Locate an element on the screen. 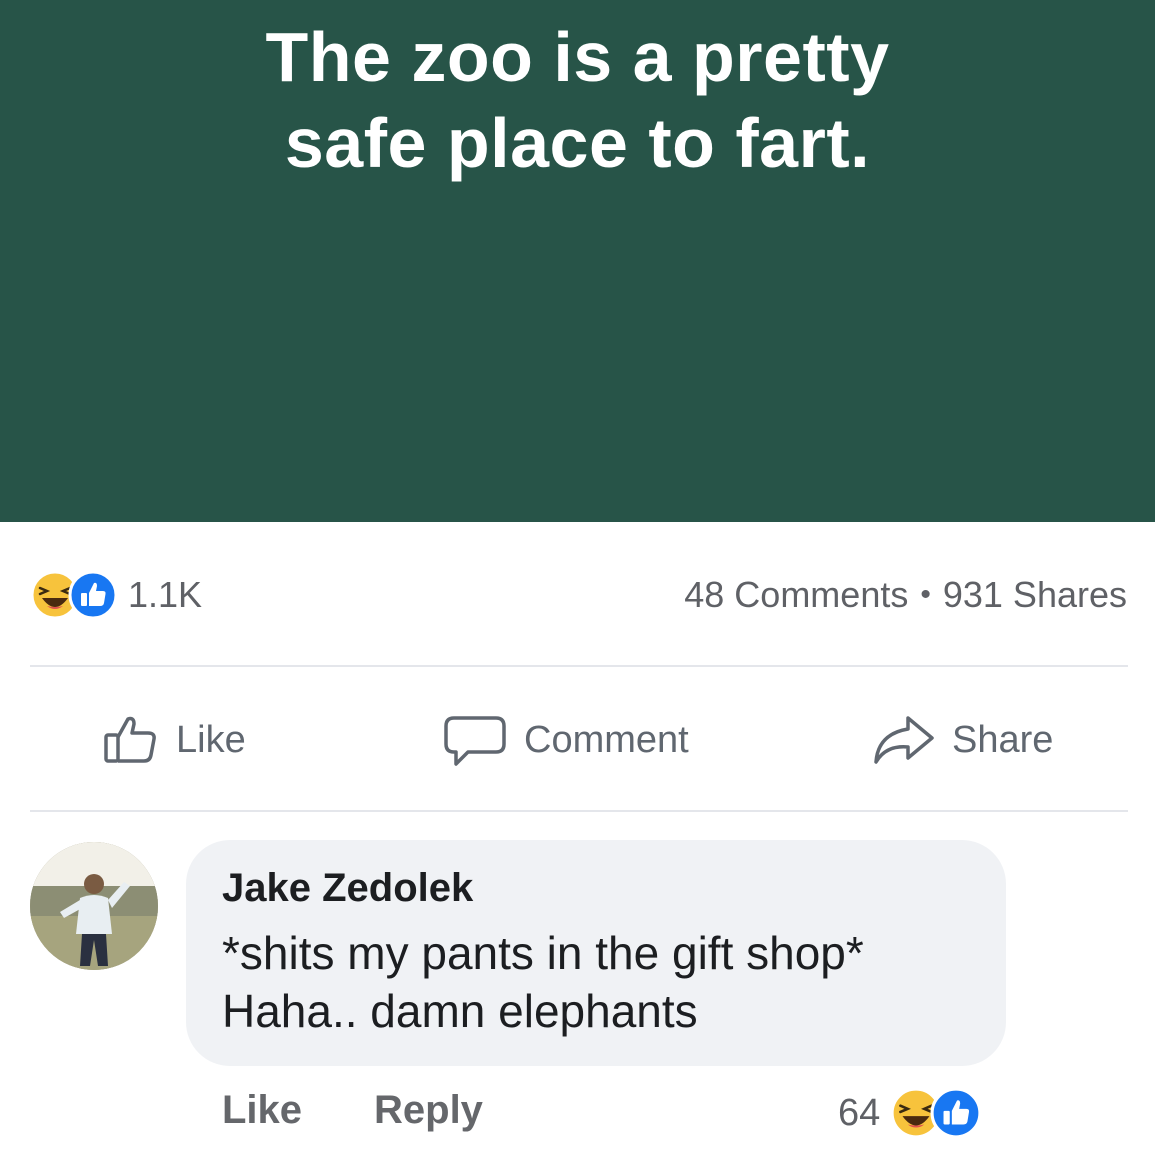 The image size is (1155, 1155). comment-reaction-count: 64 is located at coordinates (859, 1112).